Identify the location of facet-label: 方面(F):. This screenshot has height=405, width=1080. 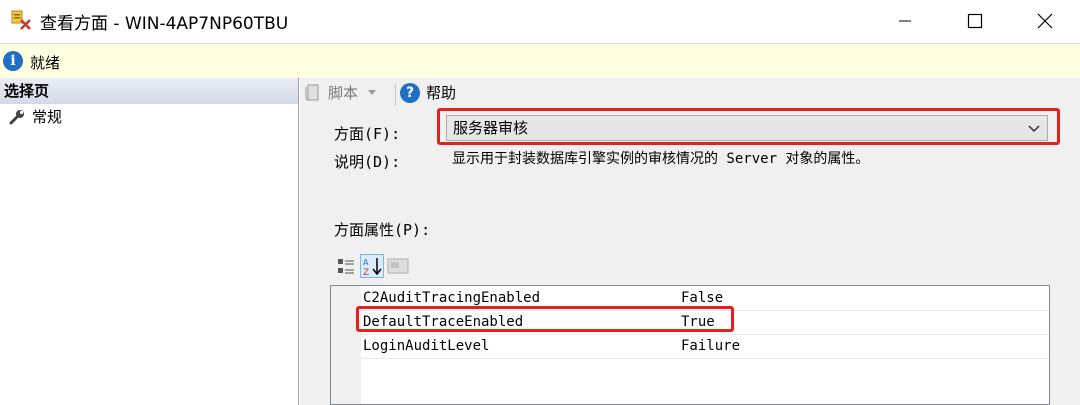
(367, 134).